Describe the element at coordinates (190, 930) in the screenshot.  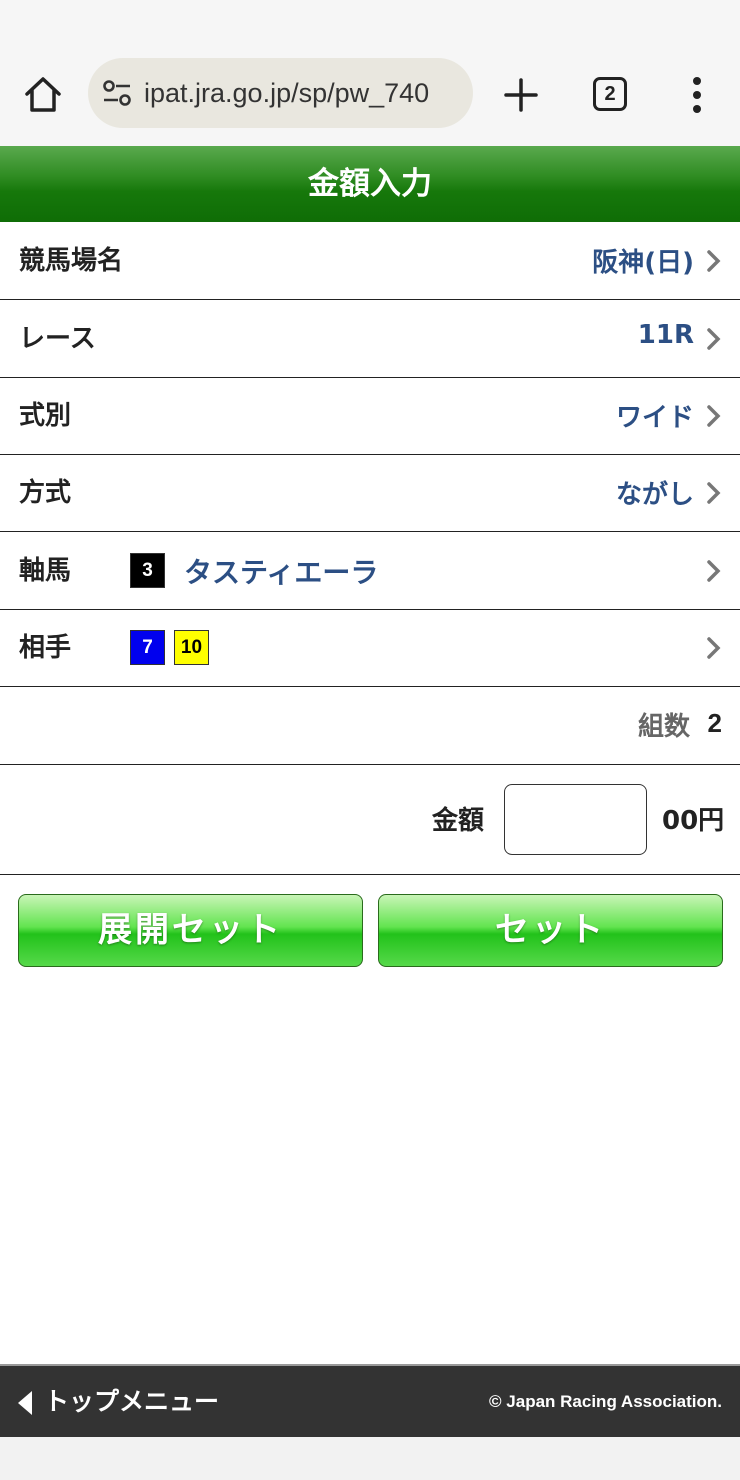
I see `expand-set-button: 展開セット` at that location.